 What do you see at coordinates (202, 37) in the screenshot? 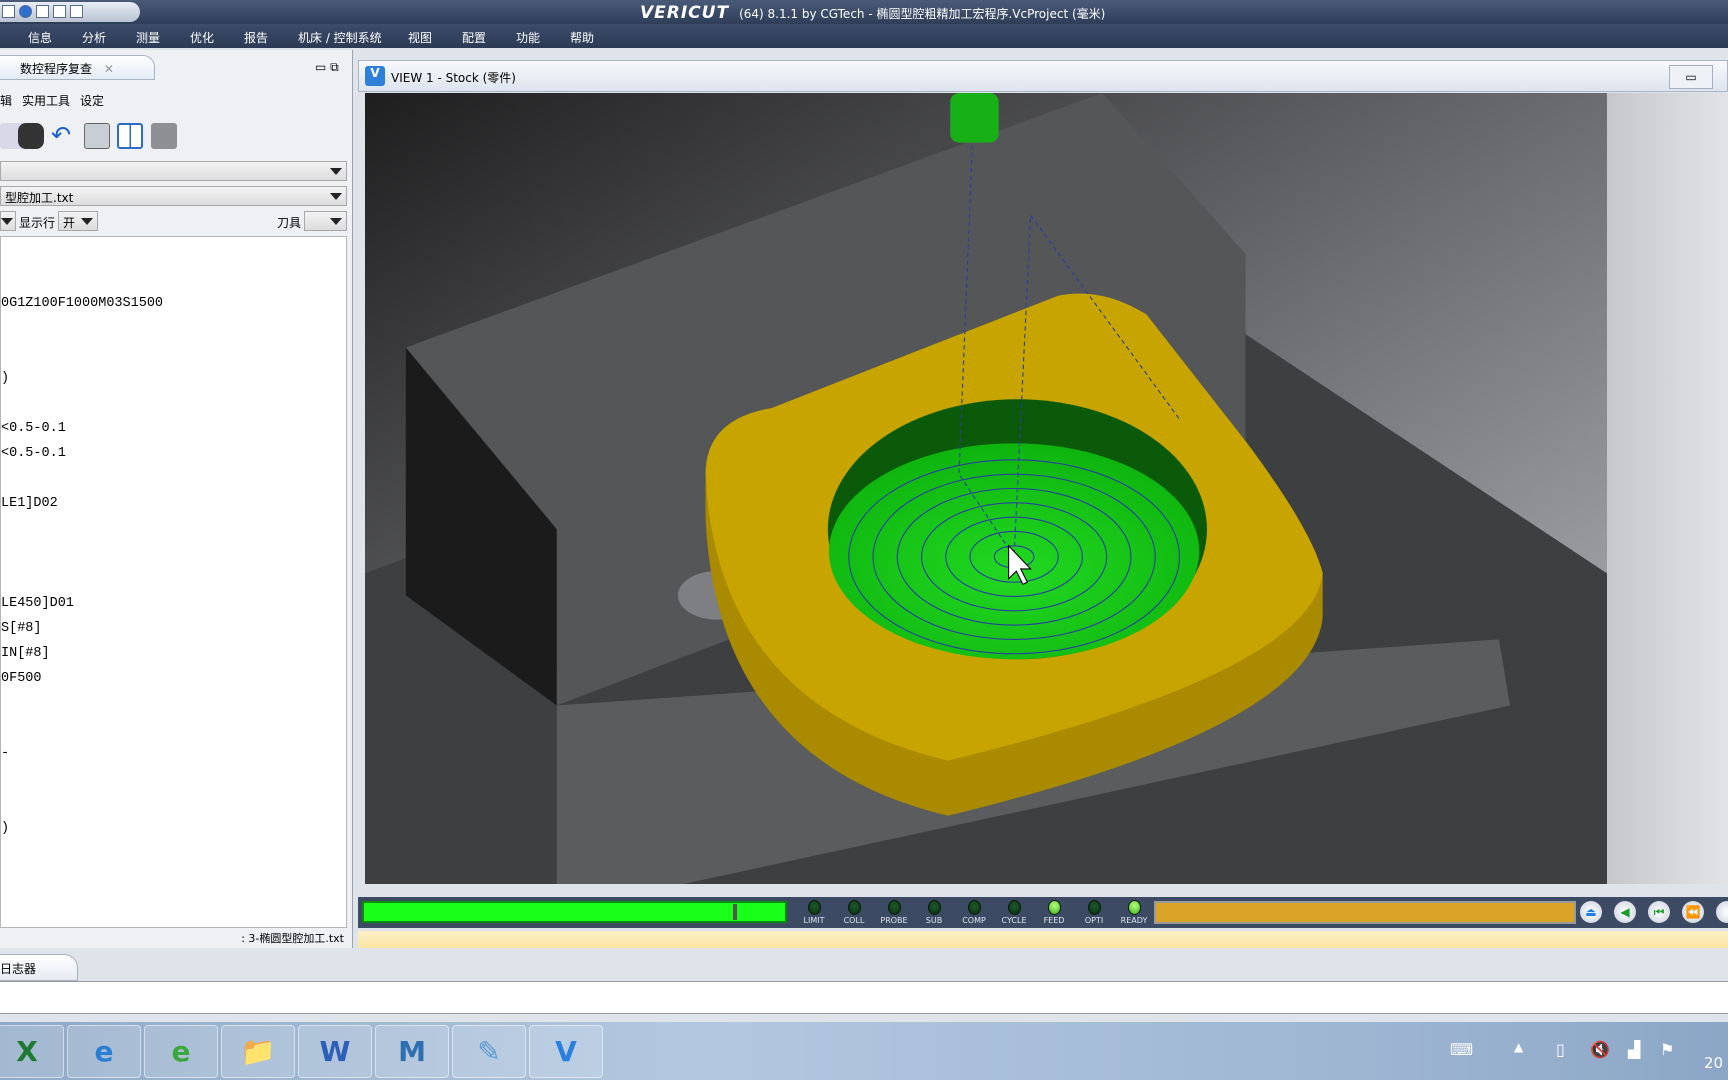
I see `menu-optimize: 优化` at bounding box center [202, 37].